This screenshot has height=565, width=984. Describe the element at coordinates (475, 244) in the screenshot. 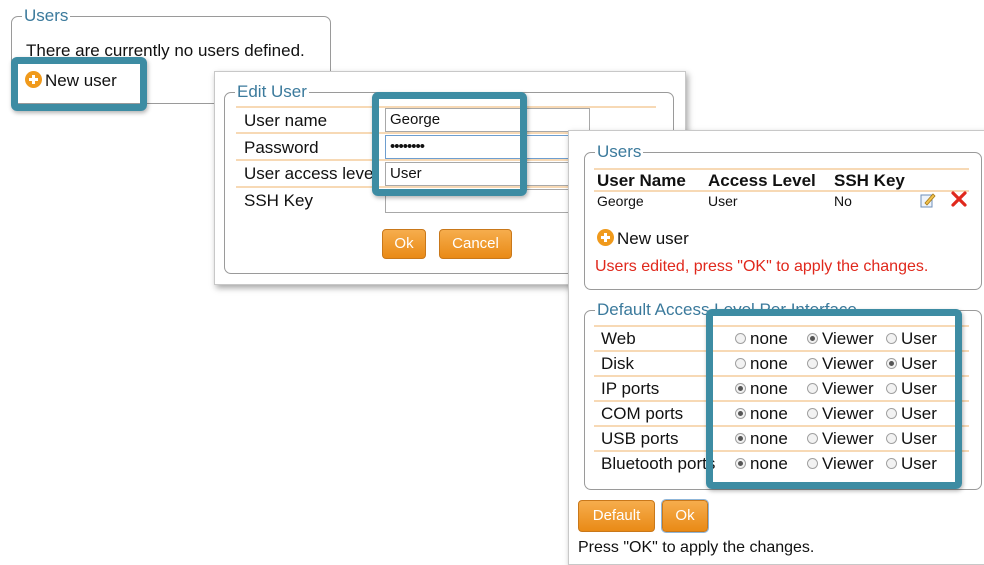

I see `cancel-button: Cancel` at that location.